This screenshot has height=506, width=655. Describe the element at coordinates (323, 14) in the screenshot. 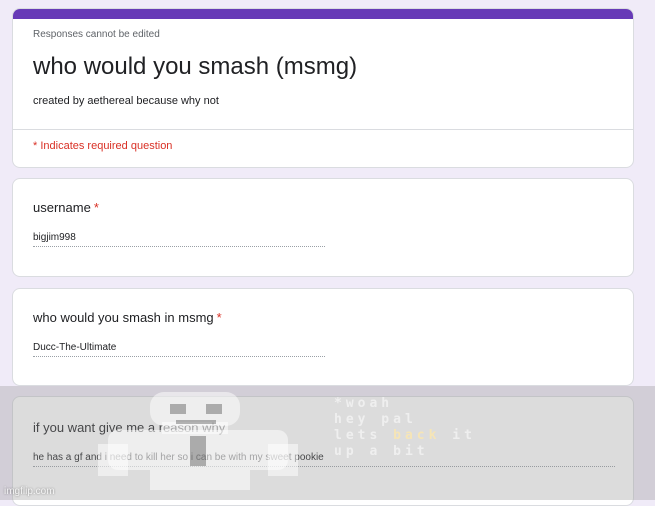

I see `accent-bar` at that location.